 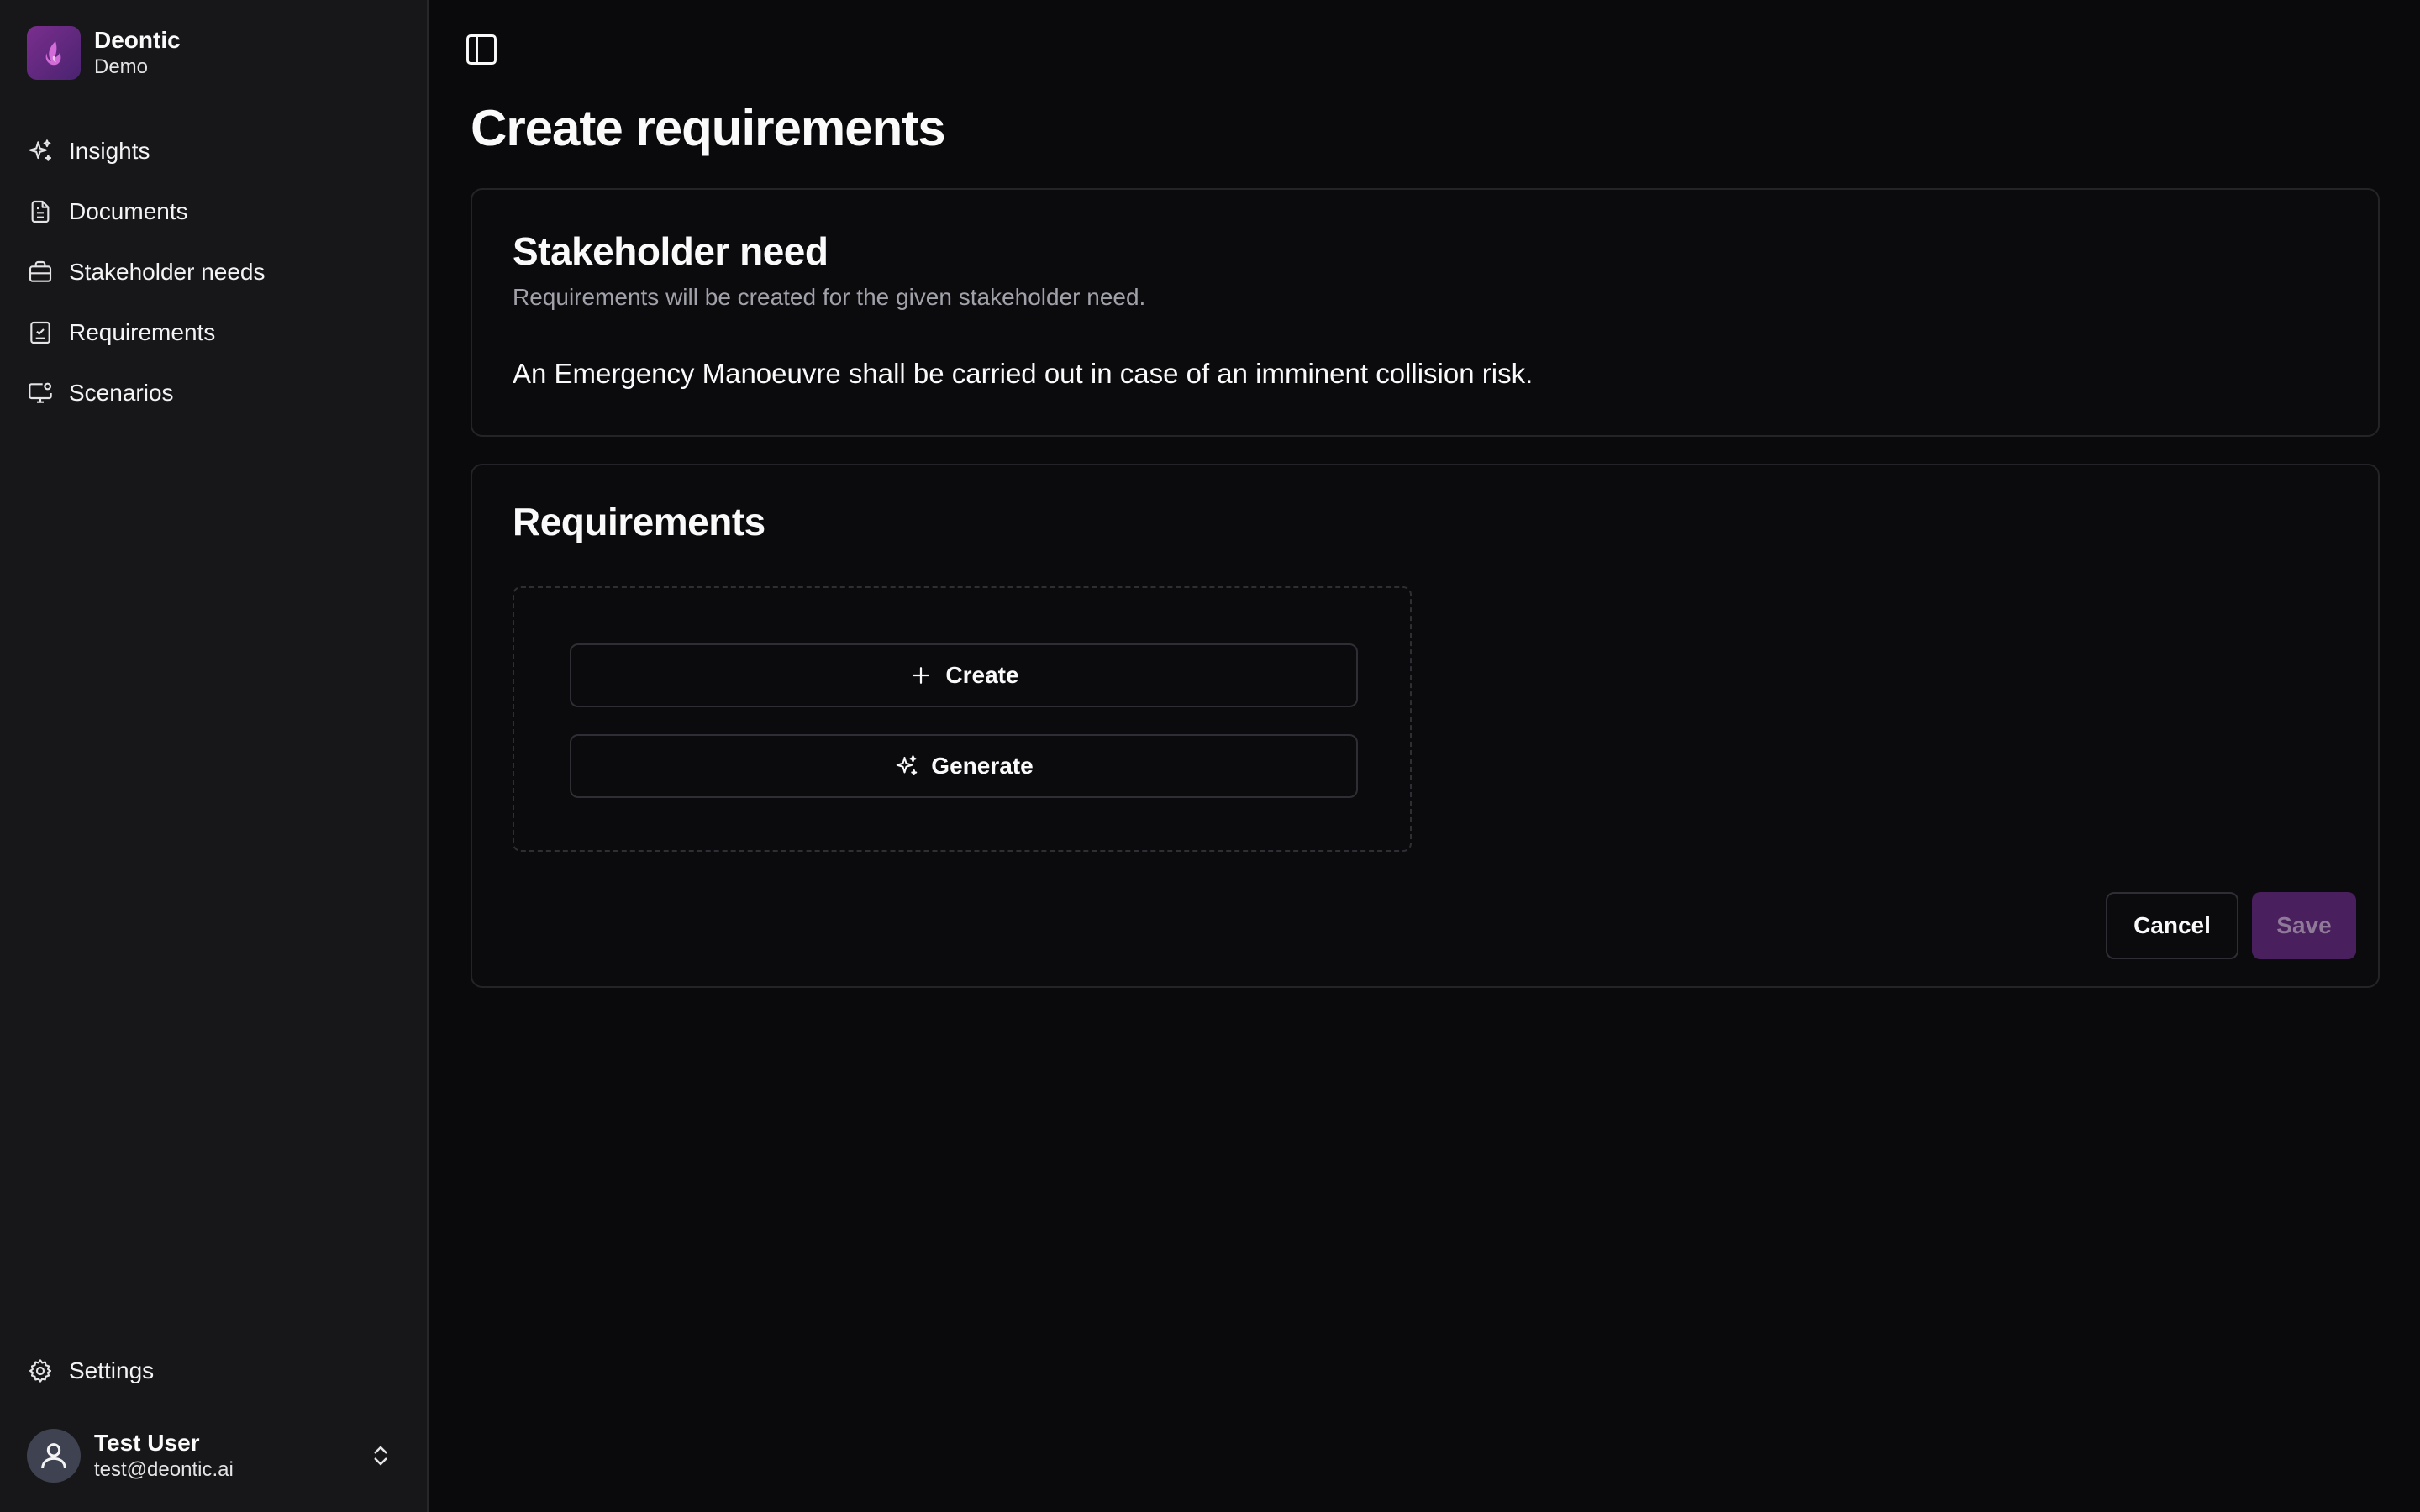 I want to click on checklist-icon, so click(x=40, y=332).